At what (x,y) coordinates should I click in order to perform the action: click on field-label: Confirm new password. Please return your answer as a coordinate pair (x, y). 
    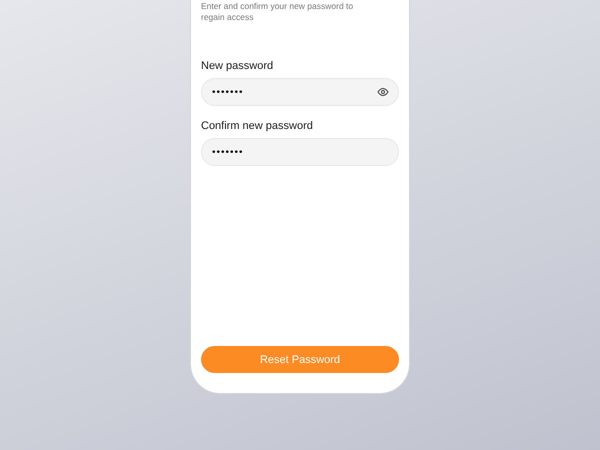
    Looking at the image, I should click on (257, 126).